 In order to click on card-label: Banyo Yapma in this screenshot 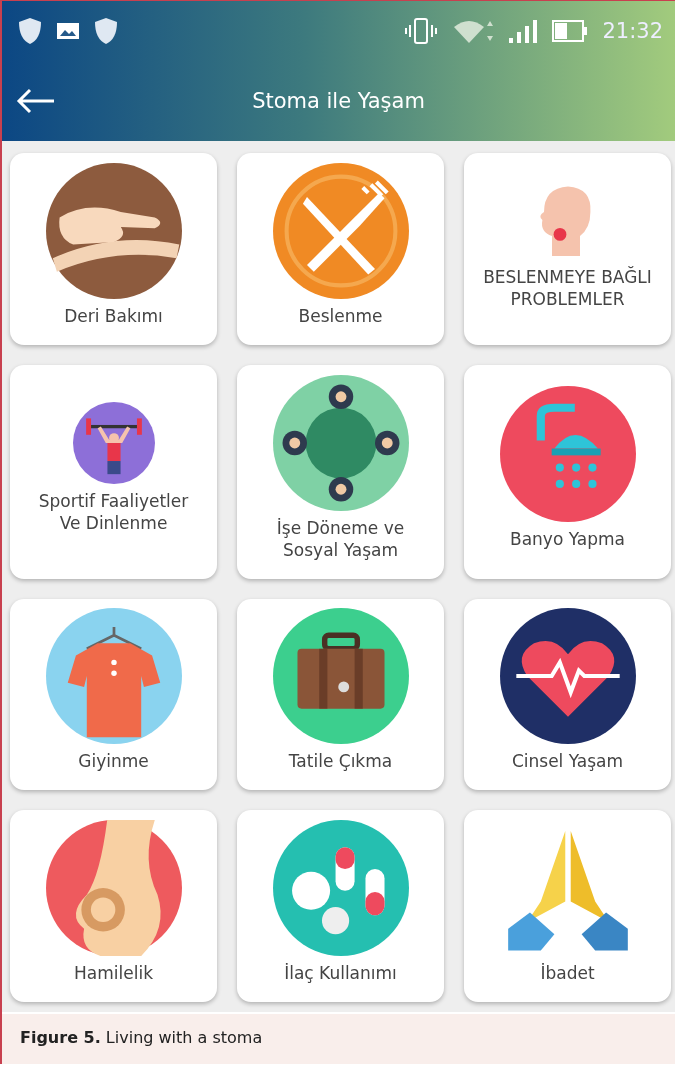, I will do `click(567, 538)`.